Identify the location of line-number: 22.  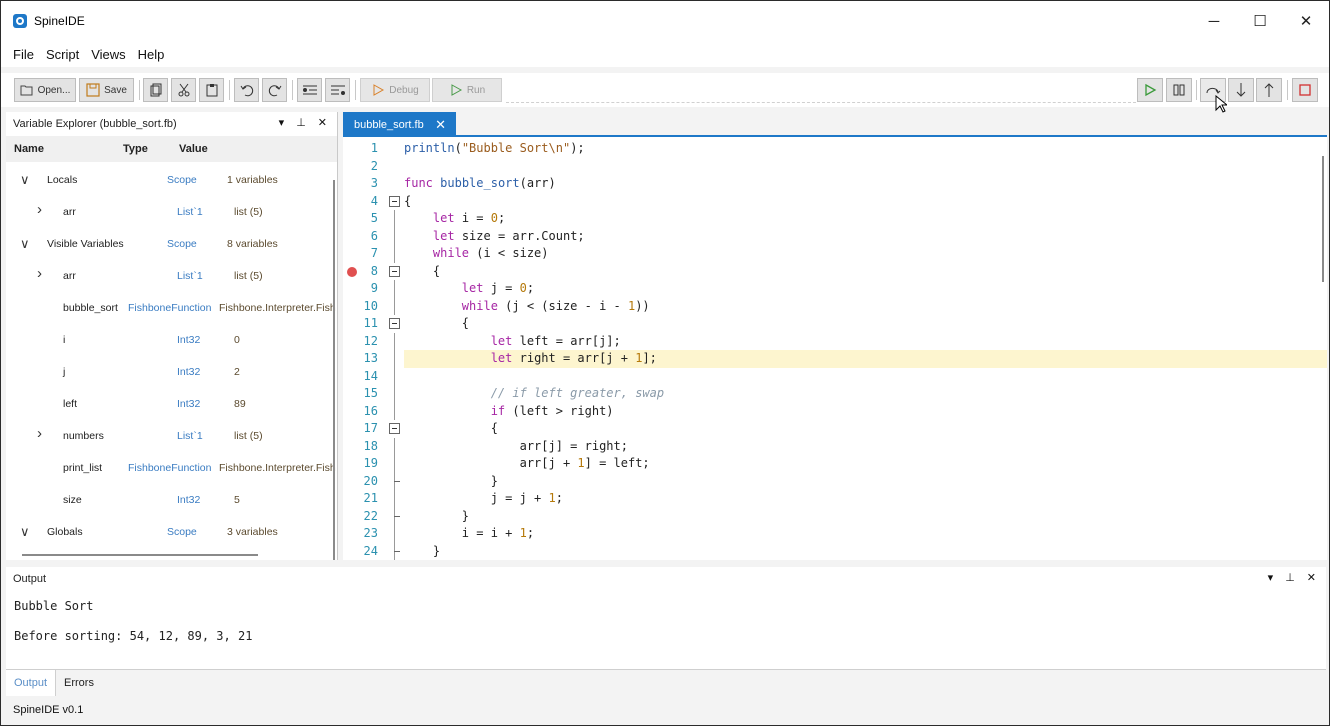
(370, 515).